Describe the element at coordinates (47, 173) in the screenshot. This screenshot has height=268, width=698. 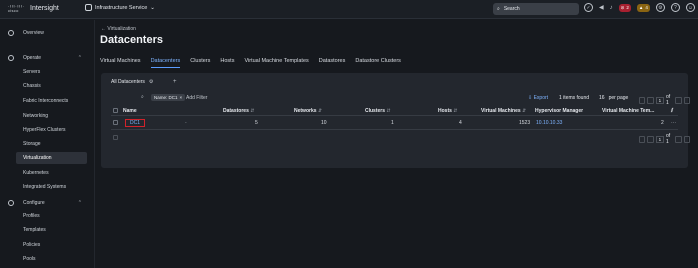
I see `sidebar-item-kubernetes: Kubernetes` at that location.